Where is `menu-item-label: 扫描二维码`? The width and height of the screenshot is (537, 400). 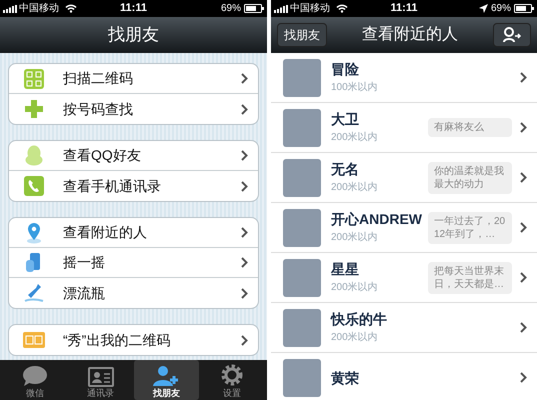
menu-item-label: 扫描二维码 is located at coordinates (98, 78).